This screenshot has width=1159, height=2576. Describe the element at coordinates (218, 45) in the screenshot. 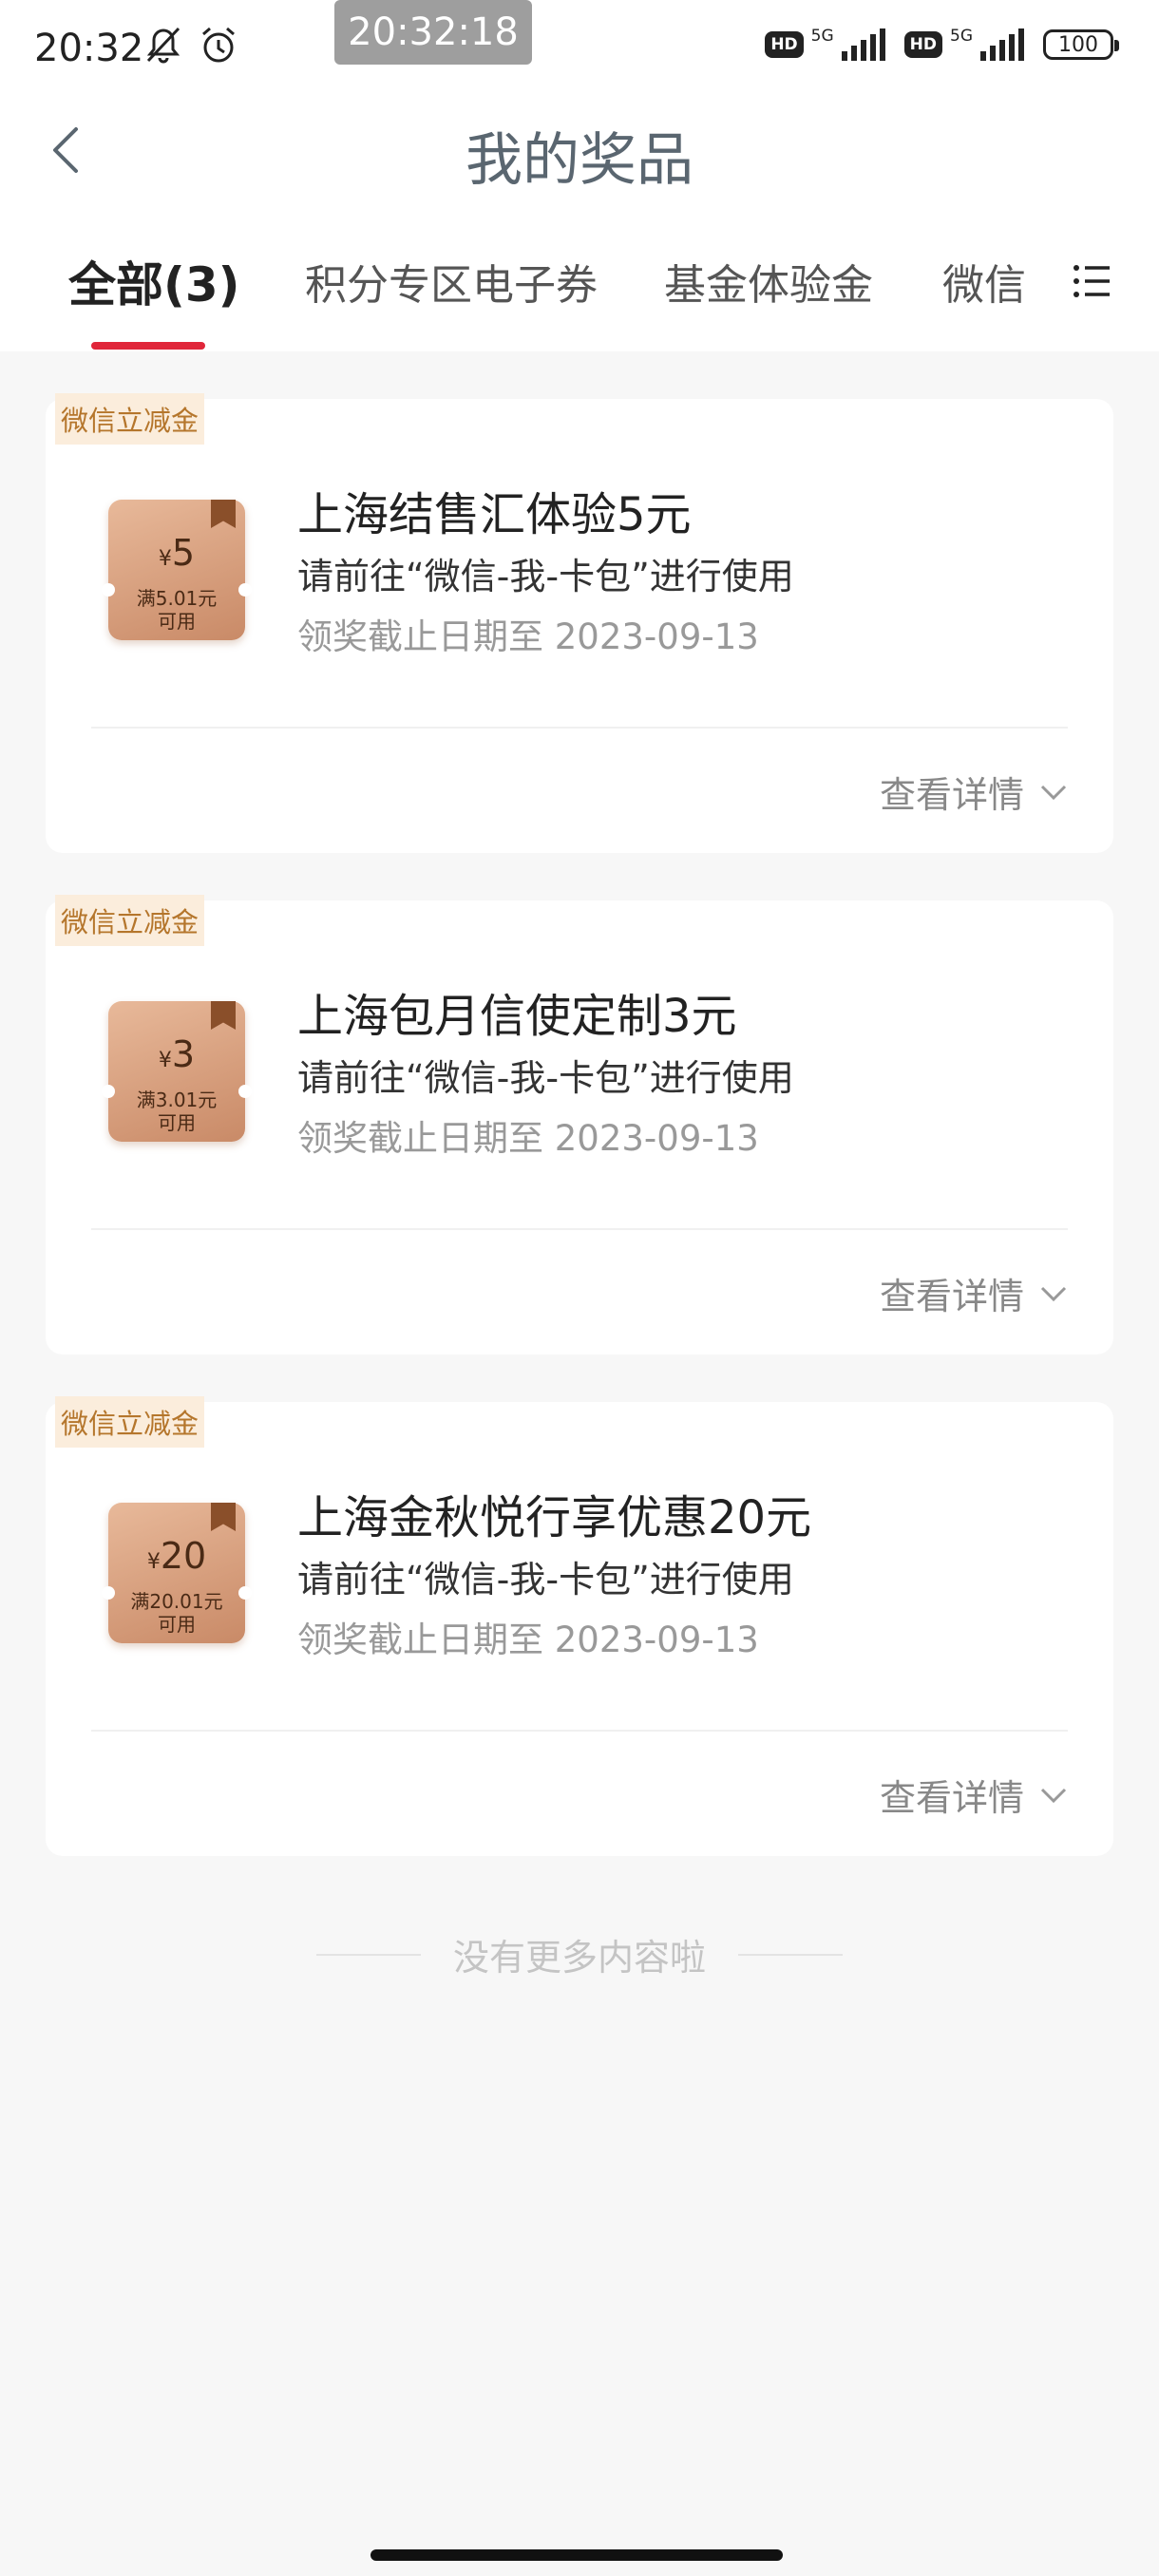

I see `alarm-icon` at that location.